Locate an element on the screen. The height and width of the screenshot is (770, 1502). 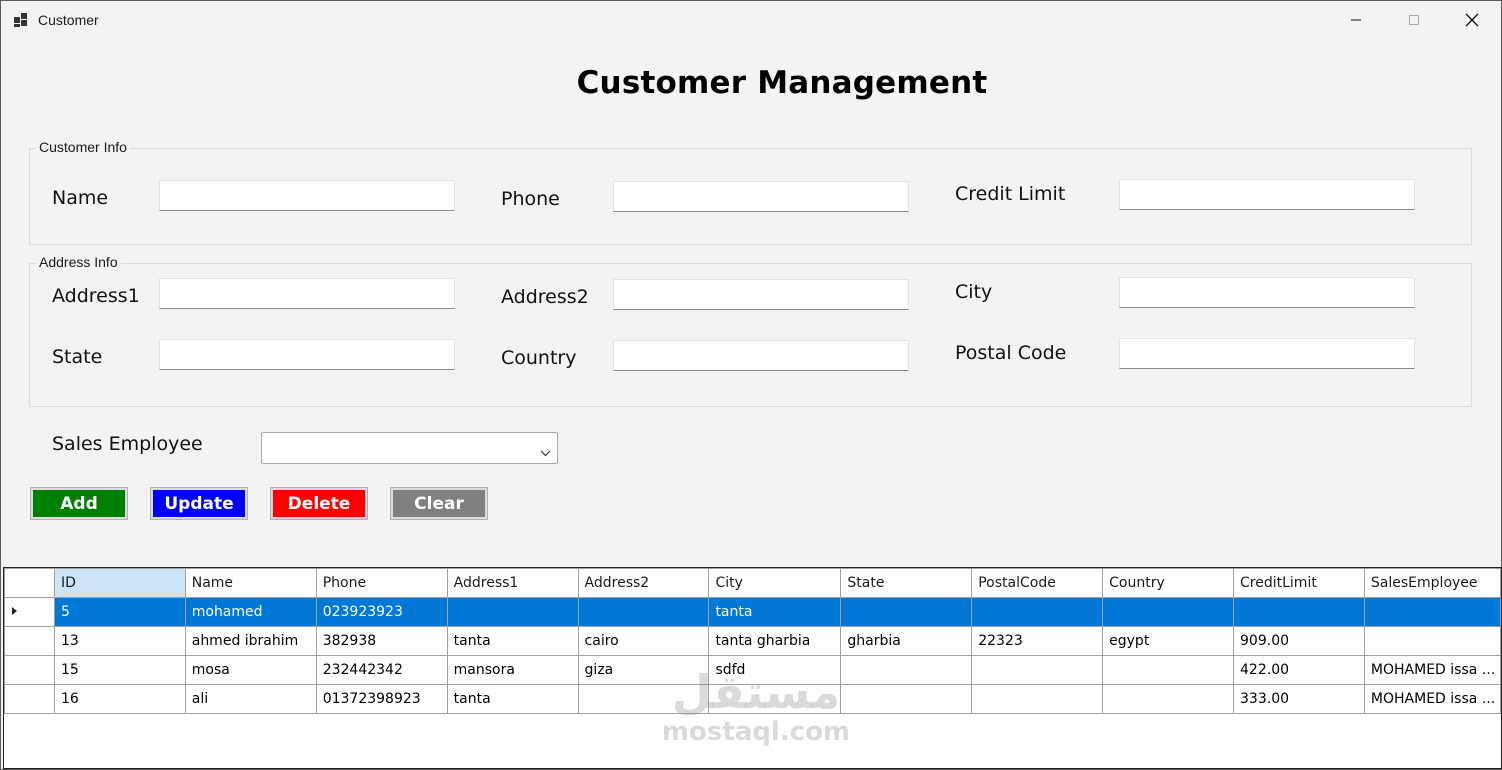
column-header: Address1 is located at coordinates (512, 583).